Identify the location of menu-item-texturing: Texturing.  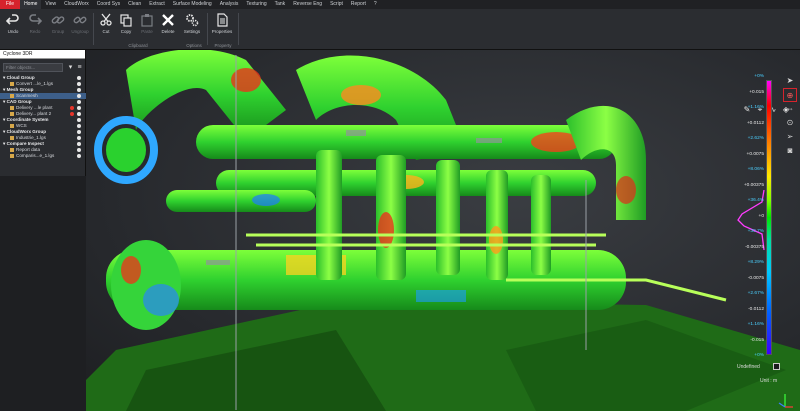
(256, 4).